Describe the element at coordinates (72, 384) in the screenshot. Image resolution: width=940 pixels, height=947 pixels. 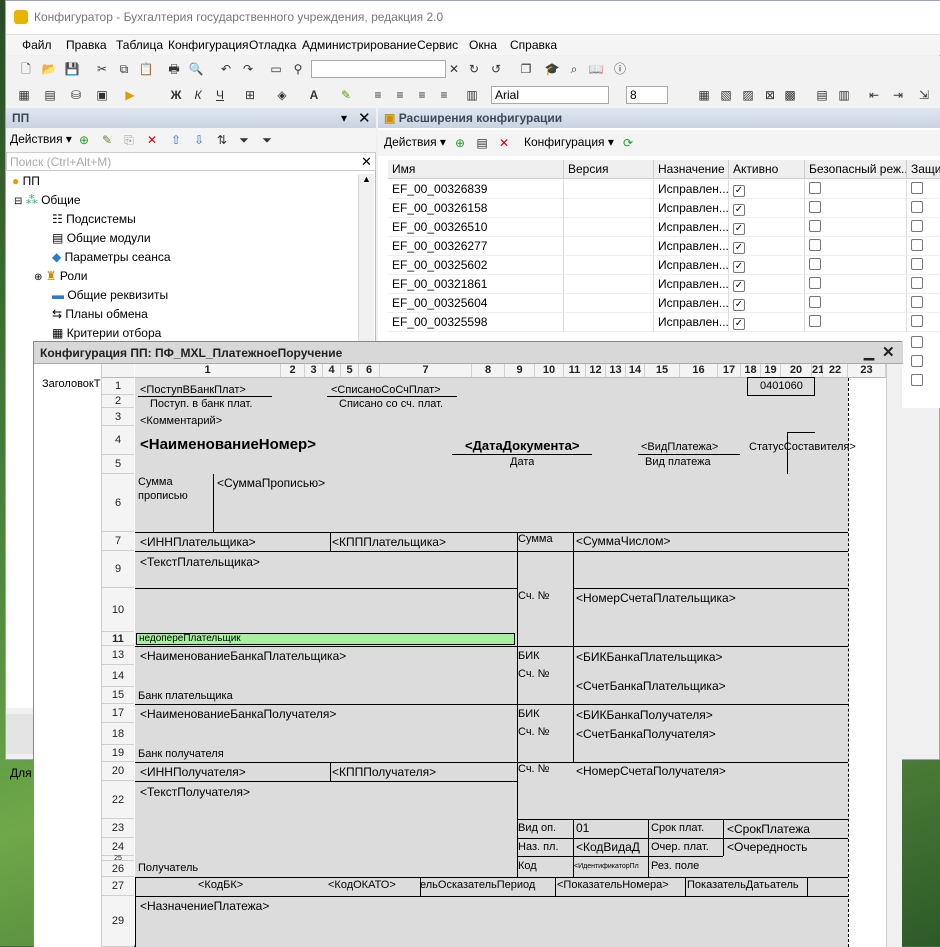
I see `area-name: ЗаголовокТ` at that location.